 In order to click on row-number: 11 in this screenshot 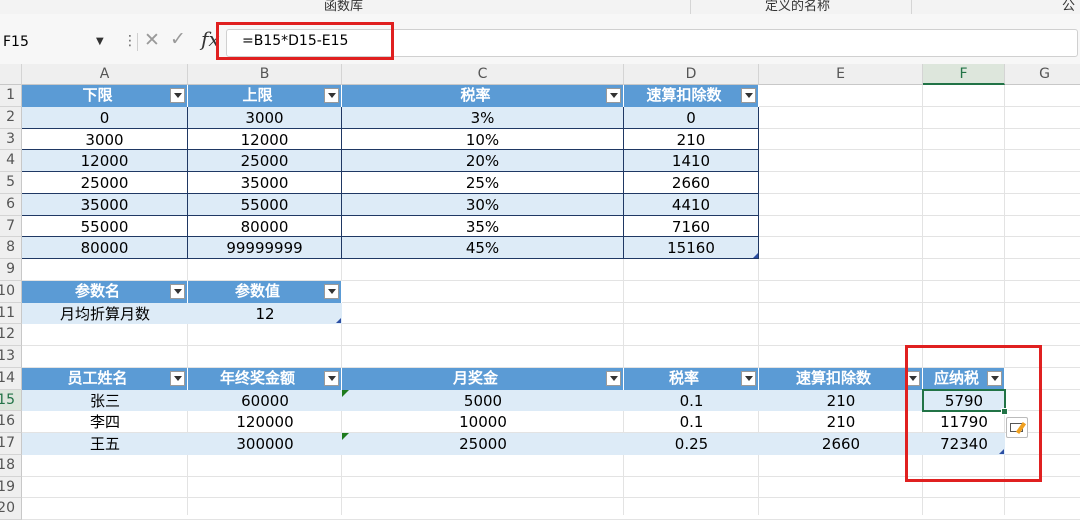, I will do `click(7, 312)`.